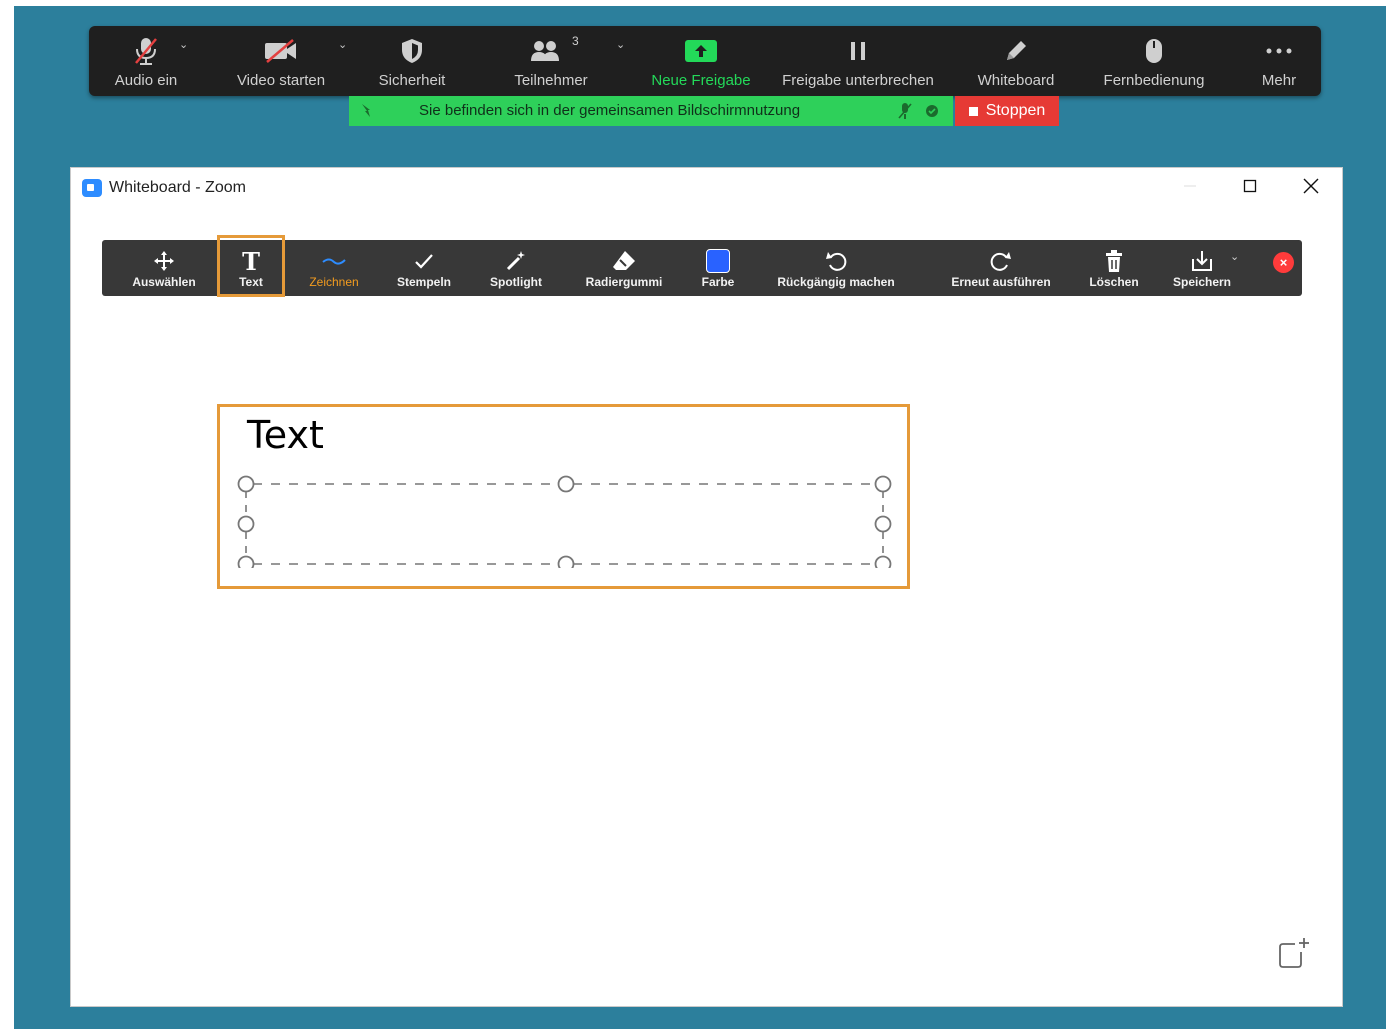 The image size is (1386, 1029). Describe the element at coordinates (246, 561) in the screenshot. I see `resize-handle-bottom-left` at that location.